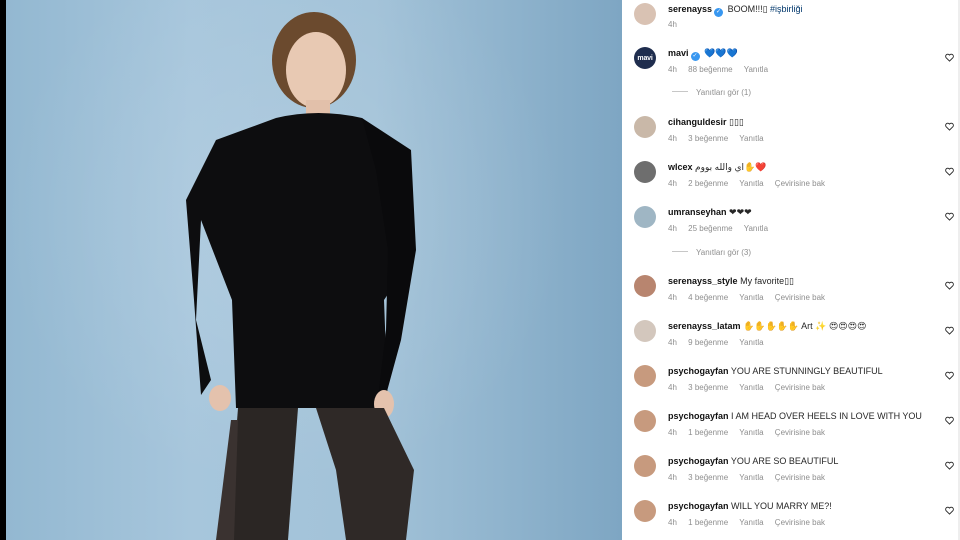 The height and width of the screenshot is (540, 960). Describe the element at coordinates (680, 91) in the screenshot. I see `replies-divider` at that location.